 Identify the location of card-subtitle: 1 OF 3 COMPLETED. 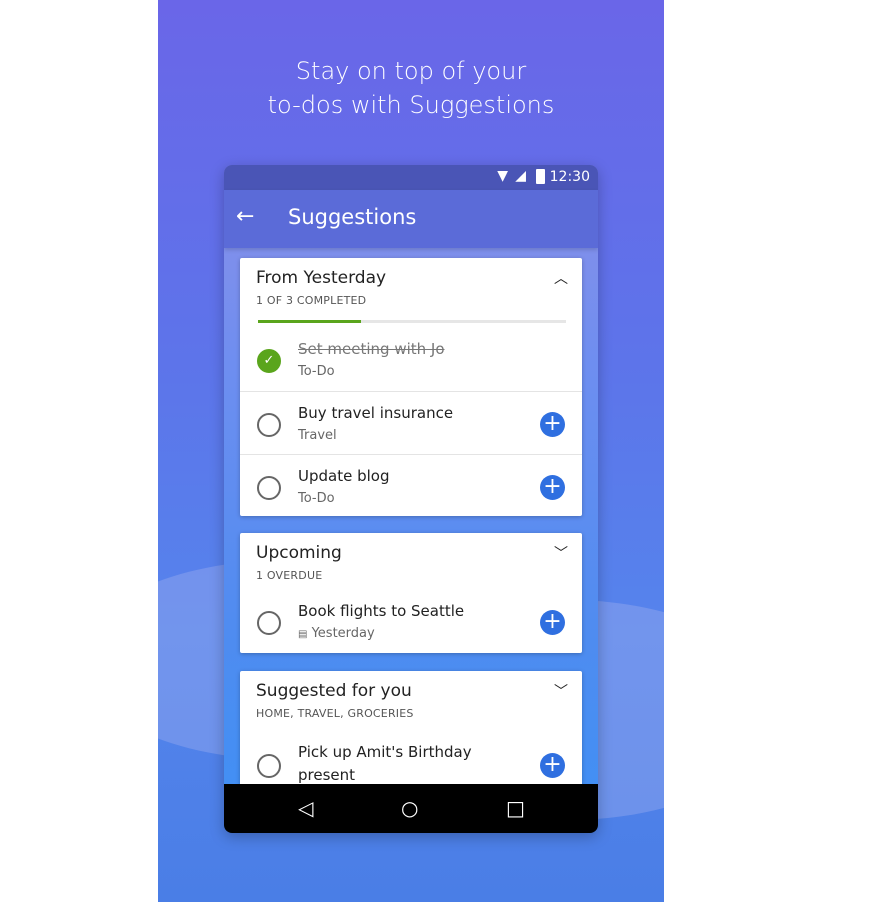
(311, 300).